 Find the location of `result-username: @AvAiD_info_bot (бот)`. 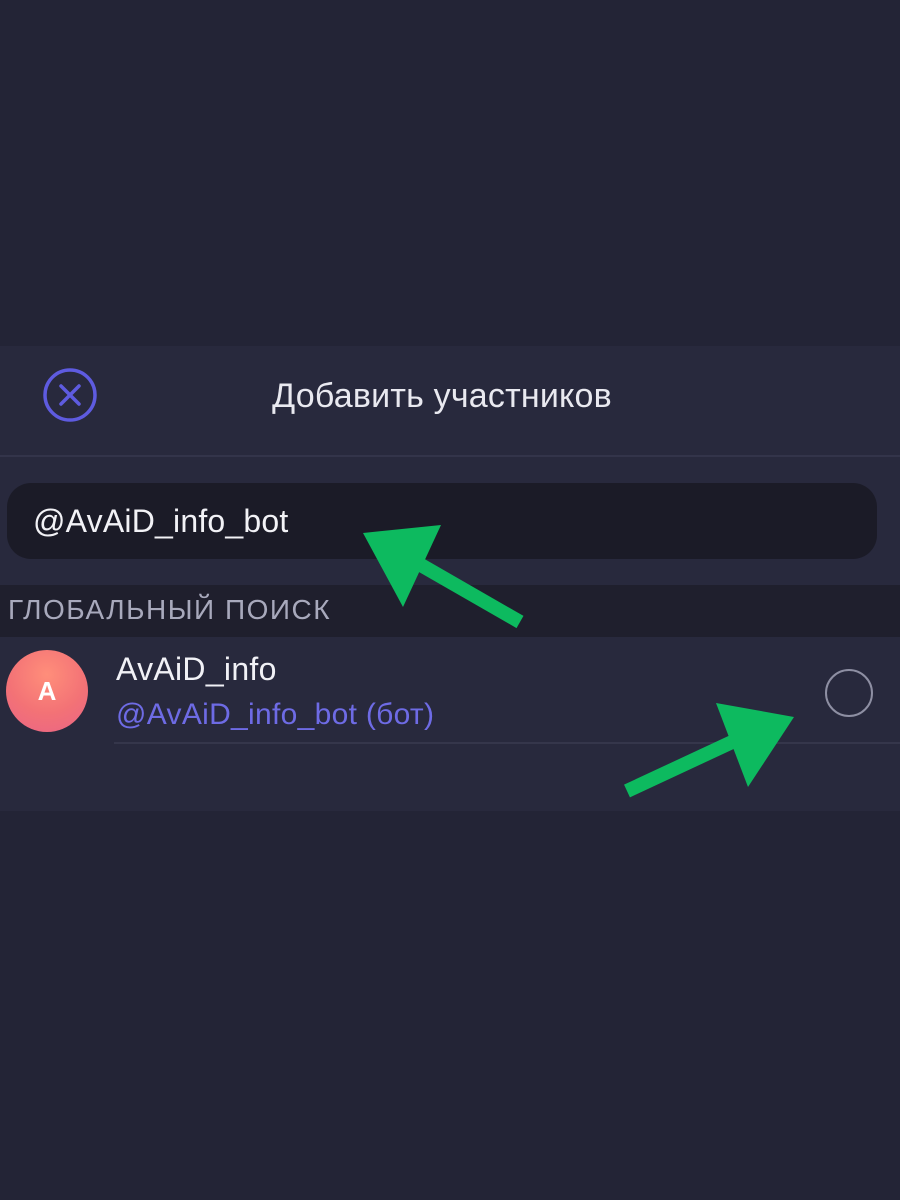

result-username: @AvAiD_info_bot (бот) is located at coordinates (275, 714).